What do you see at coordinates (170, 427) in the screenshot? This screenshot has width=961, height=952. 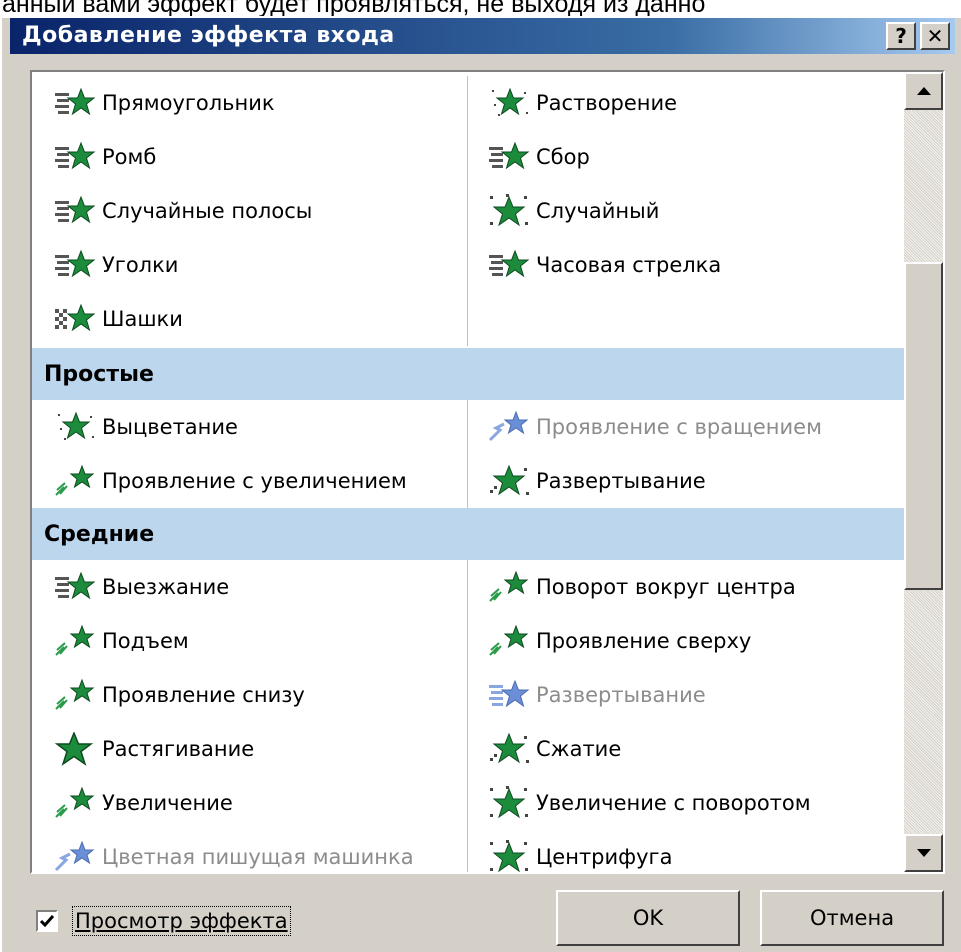 I see `effect-label: Выцветание` at bounding box center [170, 427].